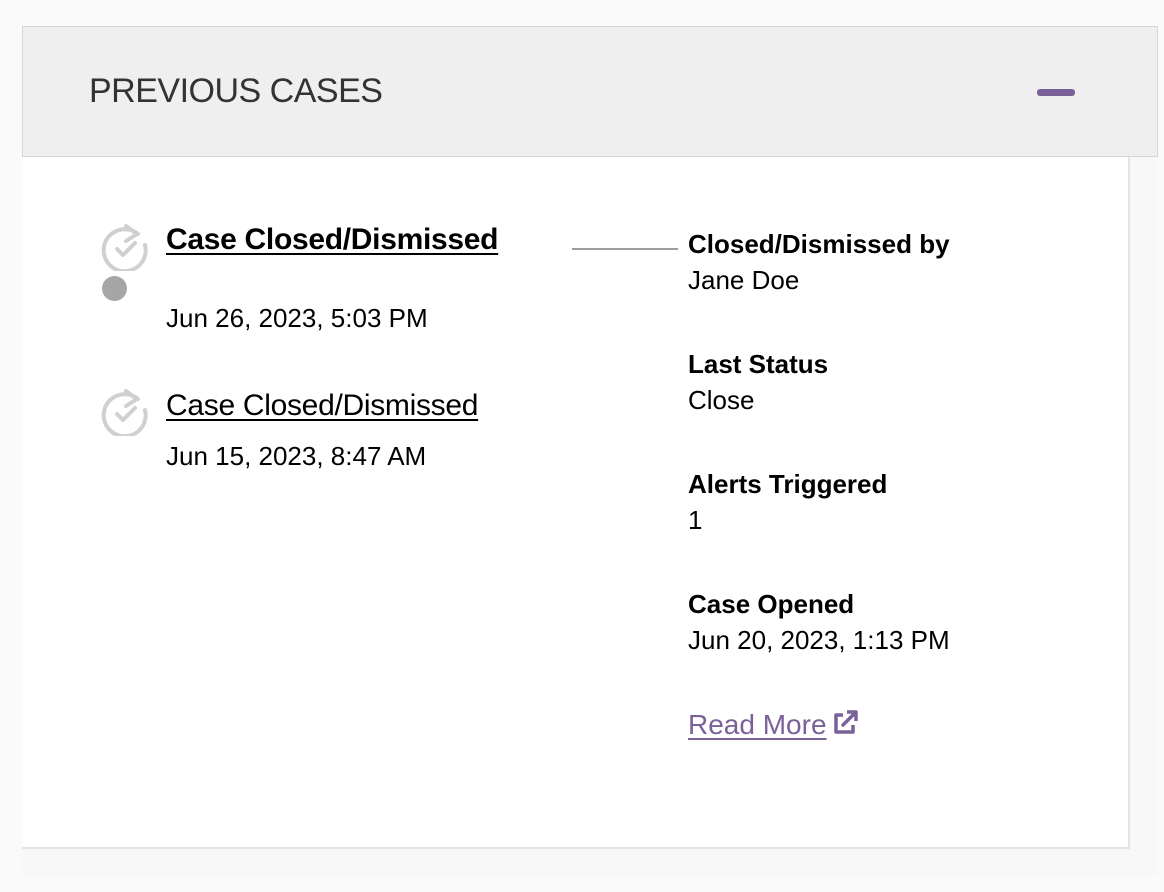 This screenshot has width=1164, height=892. I want to click on closed-by-value: Jane Doe, so click(744, 280).